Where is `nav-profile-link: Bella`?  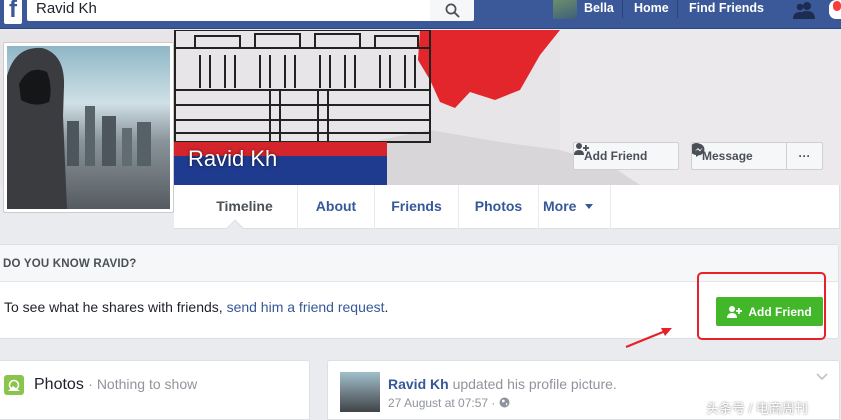 nav-profile-link: Bella is located at coordinates (599, 9).